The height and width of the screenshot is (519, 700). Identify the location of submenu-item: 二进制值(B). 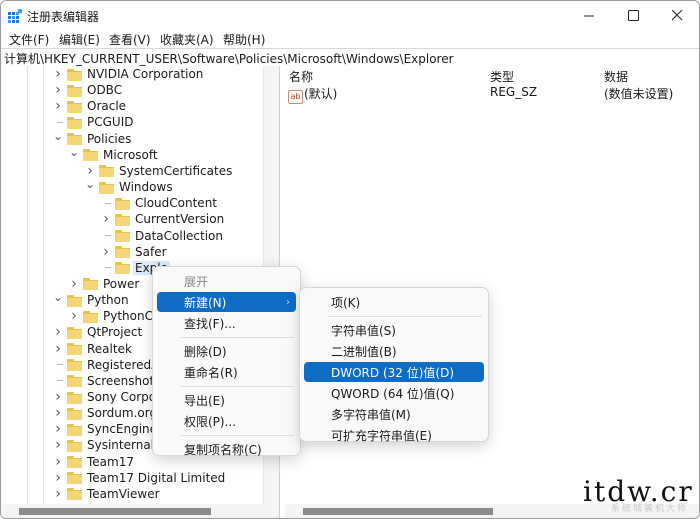
(394, 351).